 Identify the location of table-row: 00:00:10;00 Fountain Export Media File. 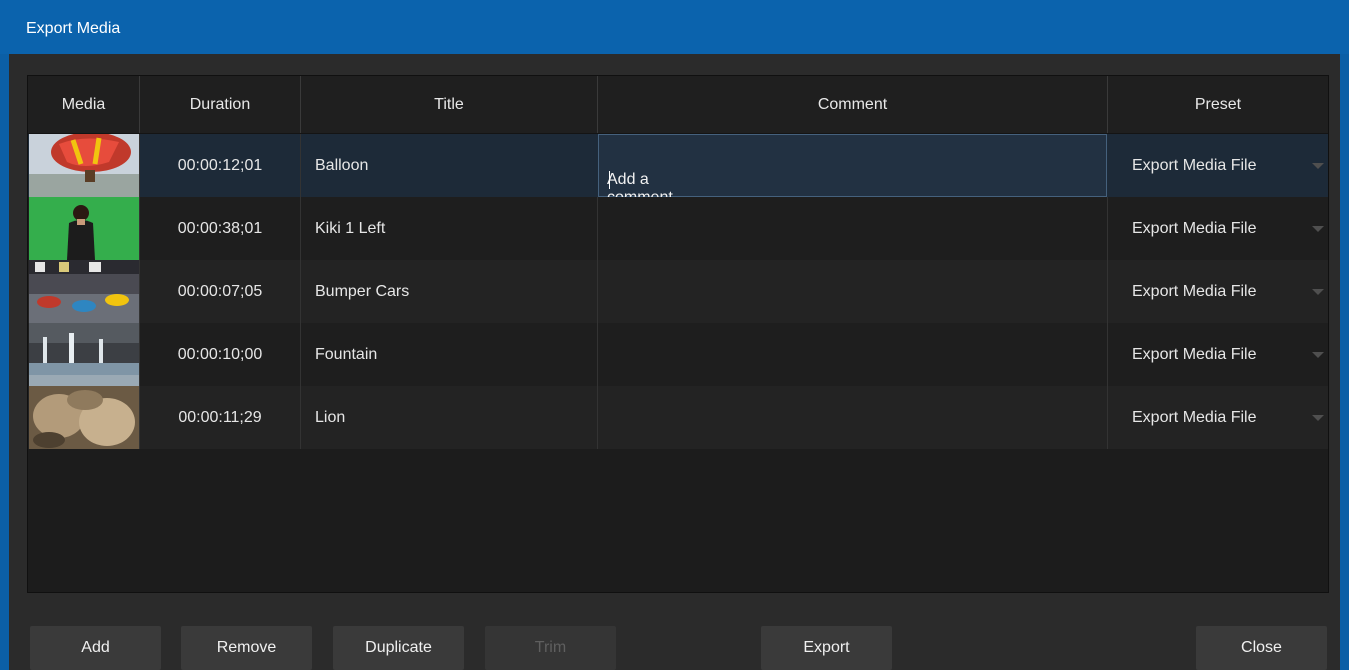
(678, 354).